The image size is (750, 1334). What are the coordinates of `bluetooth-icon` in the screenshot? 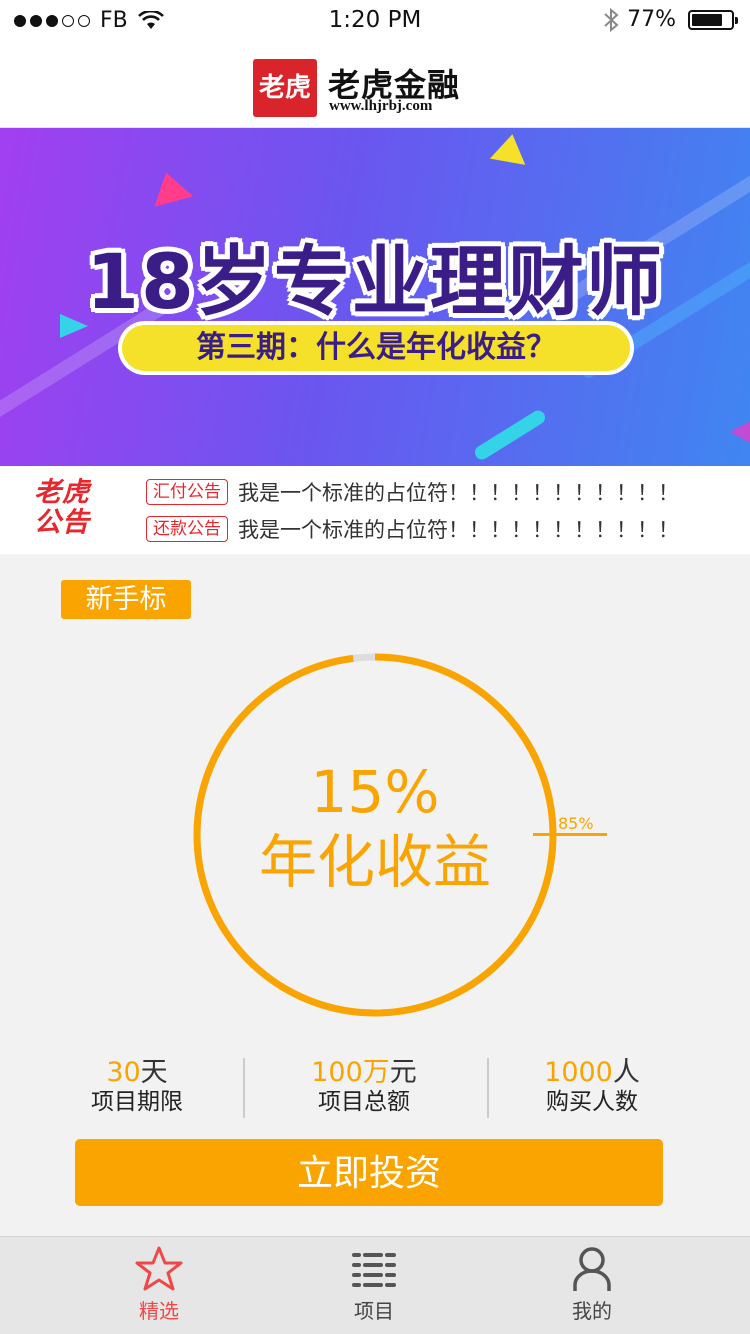 It's located at (611, 19).